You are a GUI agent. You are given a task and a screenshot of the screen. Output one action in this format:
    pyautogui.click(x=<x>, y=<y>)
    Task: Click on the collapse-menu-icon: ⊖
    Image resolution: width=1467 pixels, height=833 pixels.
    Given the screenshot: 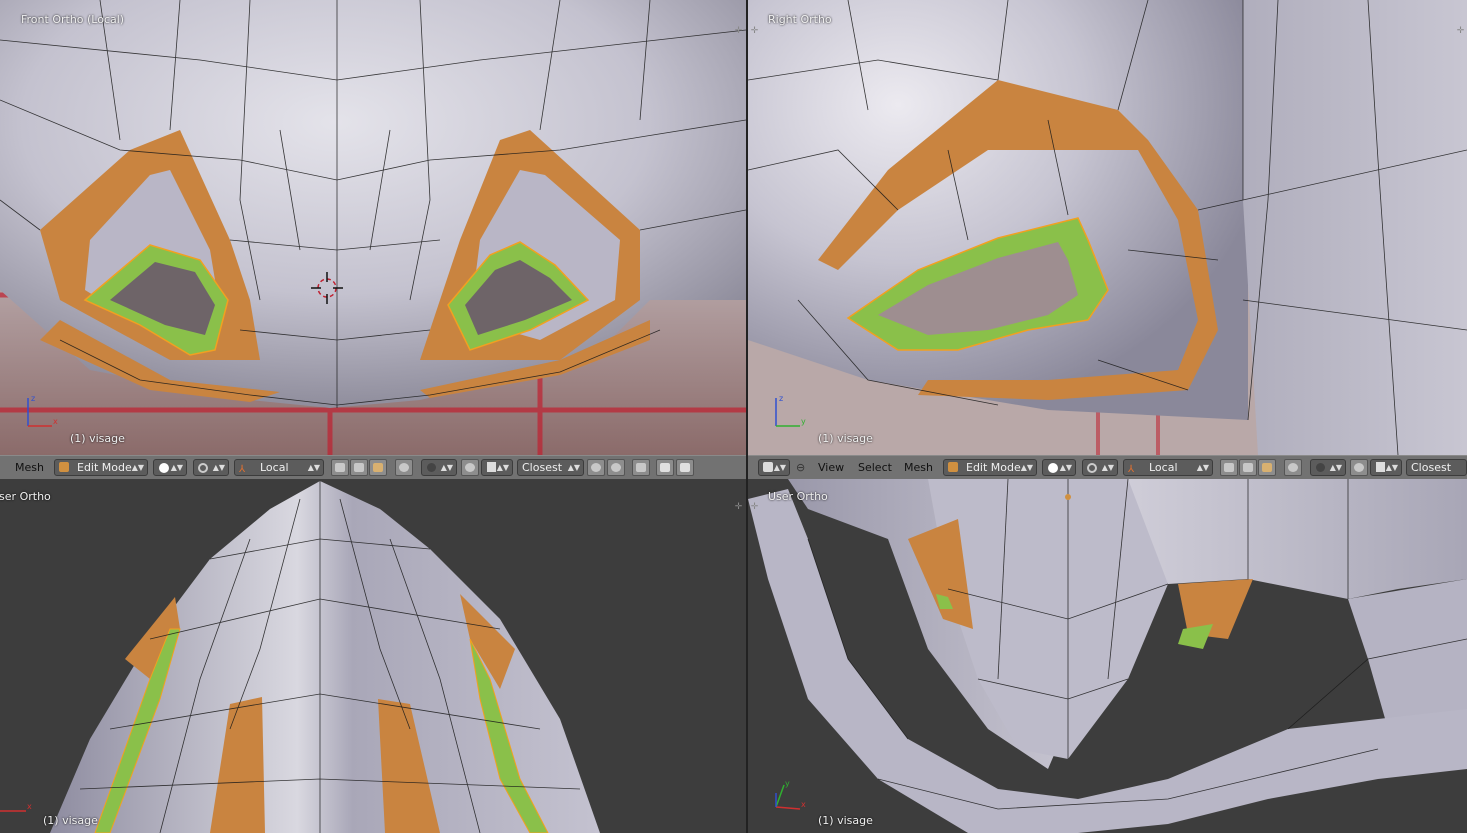 What is the action you would take?
    pyautogui.click(x=800, y=467)
    